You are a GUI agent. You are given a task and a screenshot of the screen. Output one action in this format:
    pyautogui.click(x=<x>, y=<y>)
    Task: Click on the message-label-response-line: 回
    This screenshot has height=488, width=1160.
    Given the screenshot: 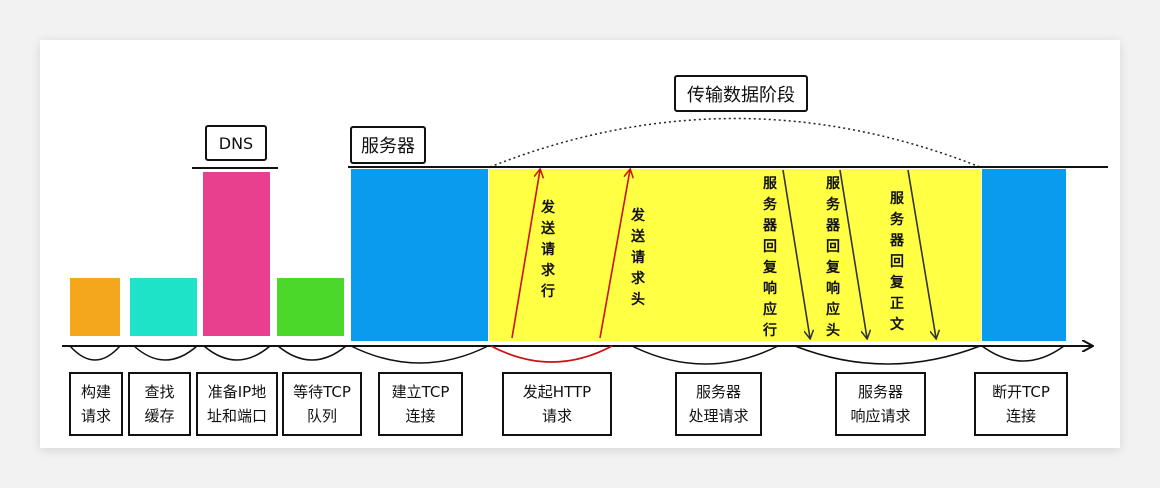 What is the action you would take?
    pyautogui.click(x=770, y=247)
    